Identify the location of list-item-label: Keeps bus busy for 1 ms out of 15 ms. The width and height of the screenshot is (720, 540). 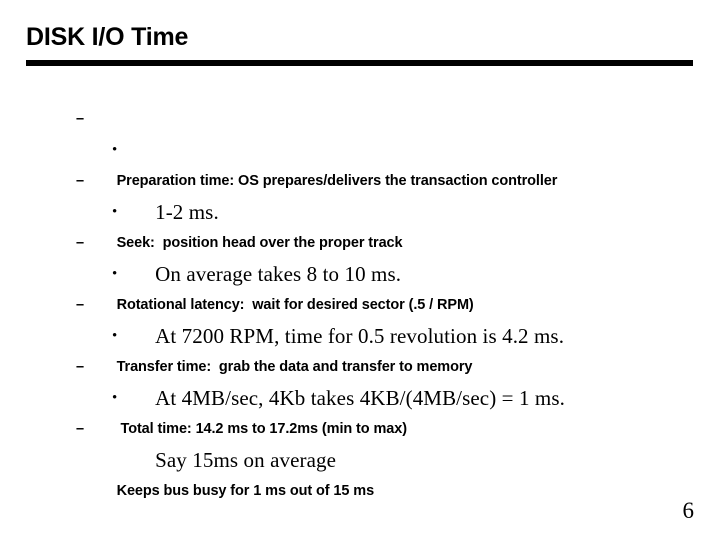
(245, 491).